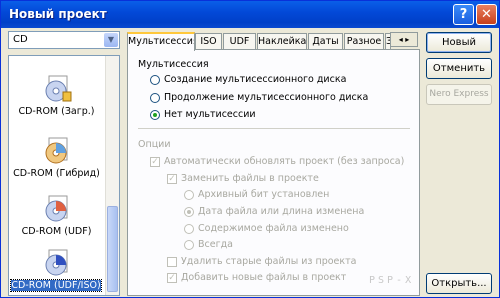 Image resolution: width=500 pixels, height=298 pixels. What do you see at coordinates (58, 88) in the screenshot?
I see `cd-rom-boot-icon` at bounding box center [58, 88].